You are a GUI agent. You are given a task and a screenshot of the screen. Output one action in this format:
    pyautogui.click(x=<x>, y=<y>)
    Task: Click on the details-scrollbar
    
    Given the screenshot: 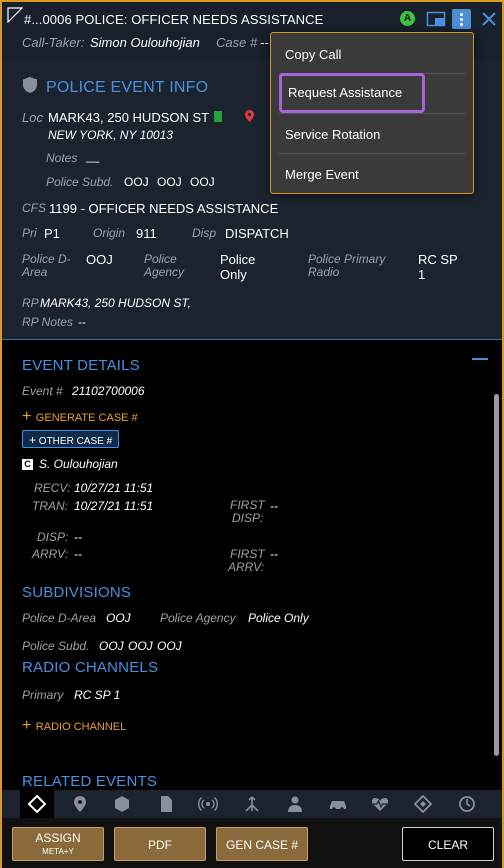 What is the action you would take?
    pyautogui.click(x=496, y=575)
    